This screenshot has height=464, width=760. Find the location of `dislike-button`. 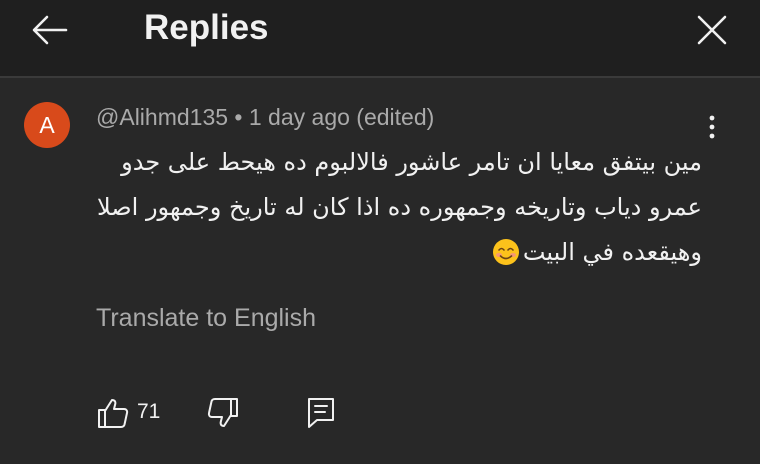

dislike-button is located at coordinates (223, 413).